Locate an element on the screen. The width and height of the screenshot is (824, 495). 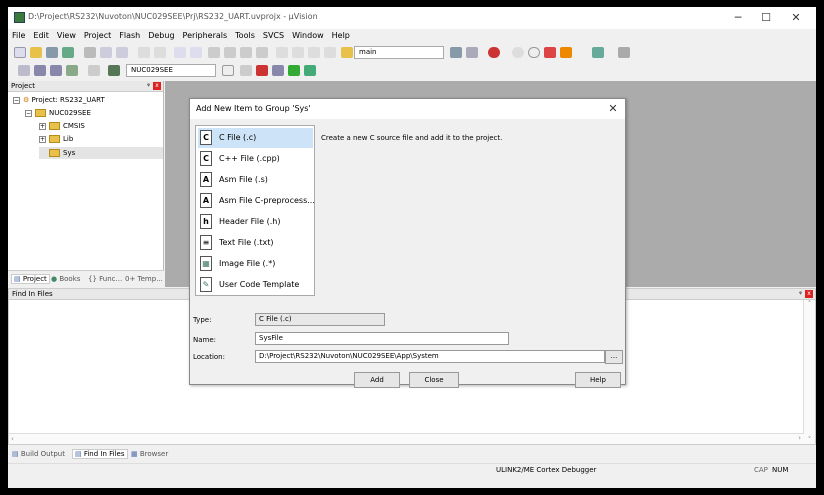
find-combo: main is located at coordinates (399, 52).